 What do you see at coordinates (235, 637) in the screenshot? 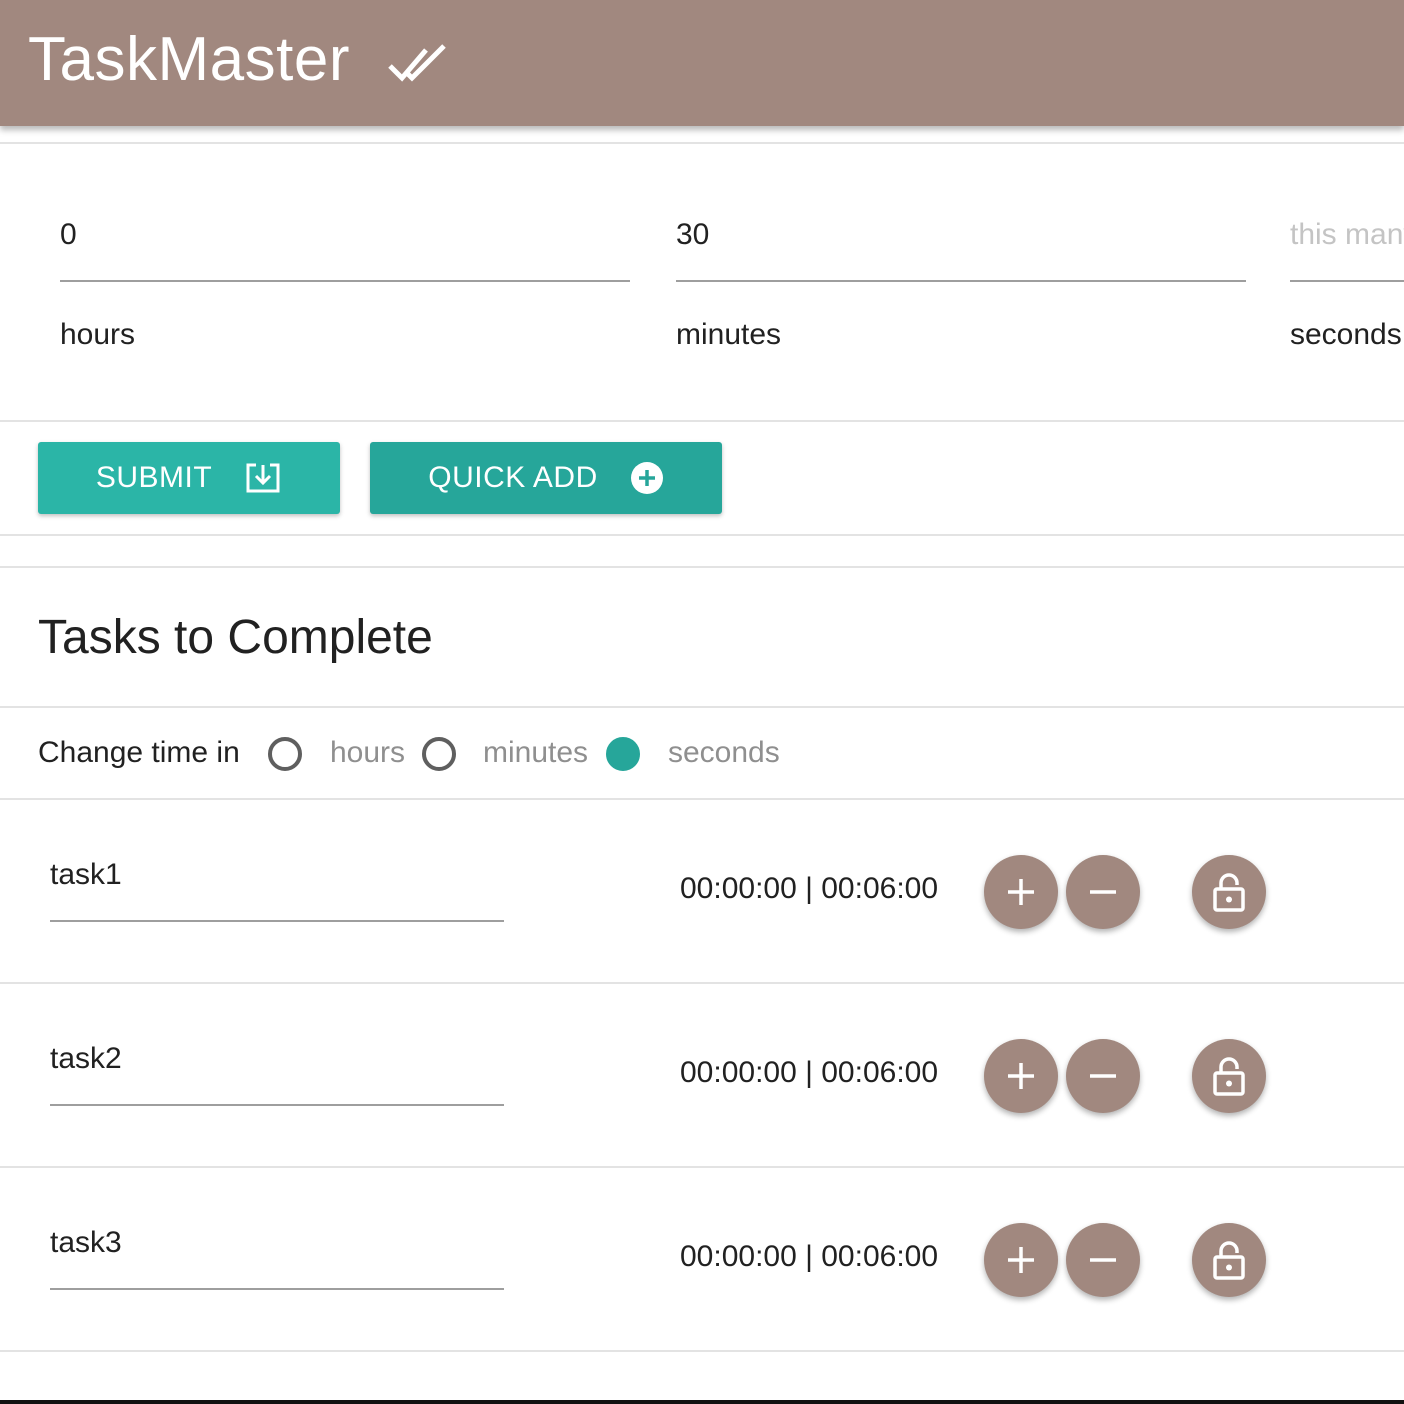
I see `tasks-section-title: Tasks to Complete` at bounding box center [235, 637].